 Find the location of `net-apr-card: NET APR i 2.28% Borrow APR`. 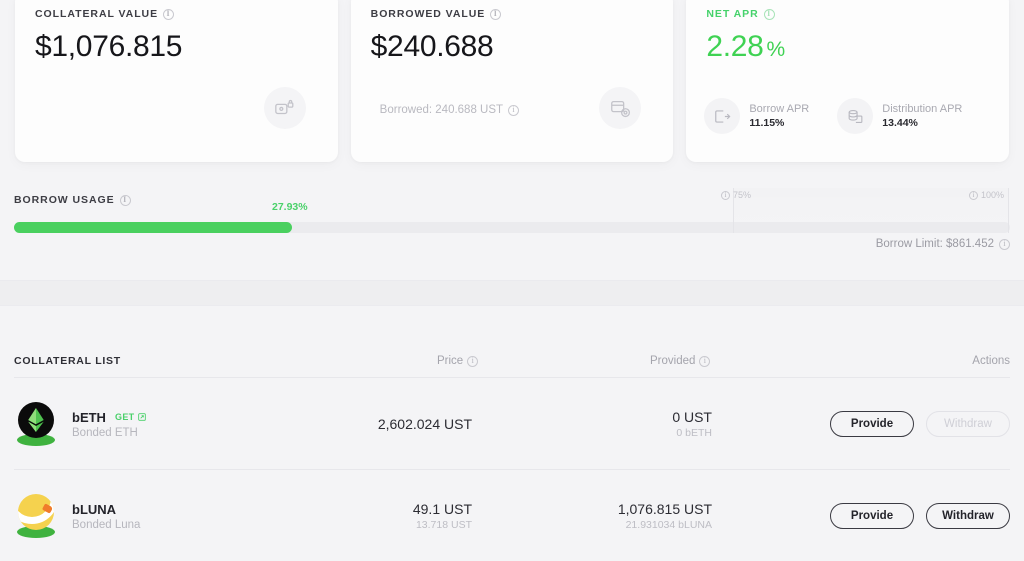

net-apr-card: NET APR i 2.28% Borrow APR is located at coordinates (848, 81).